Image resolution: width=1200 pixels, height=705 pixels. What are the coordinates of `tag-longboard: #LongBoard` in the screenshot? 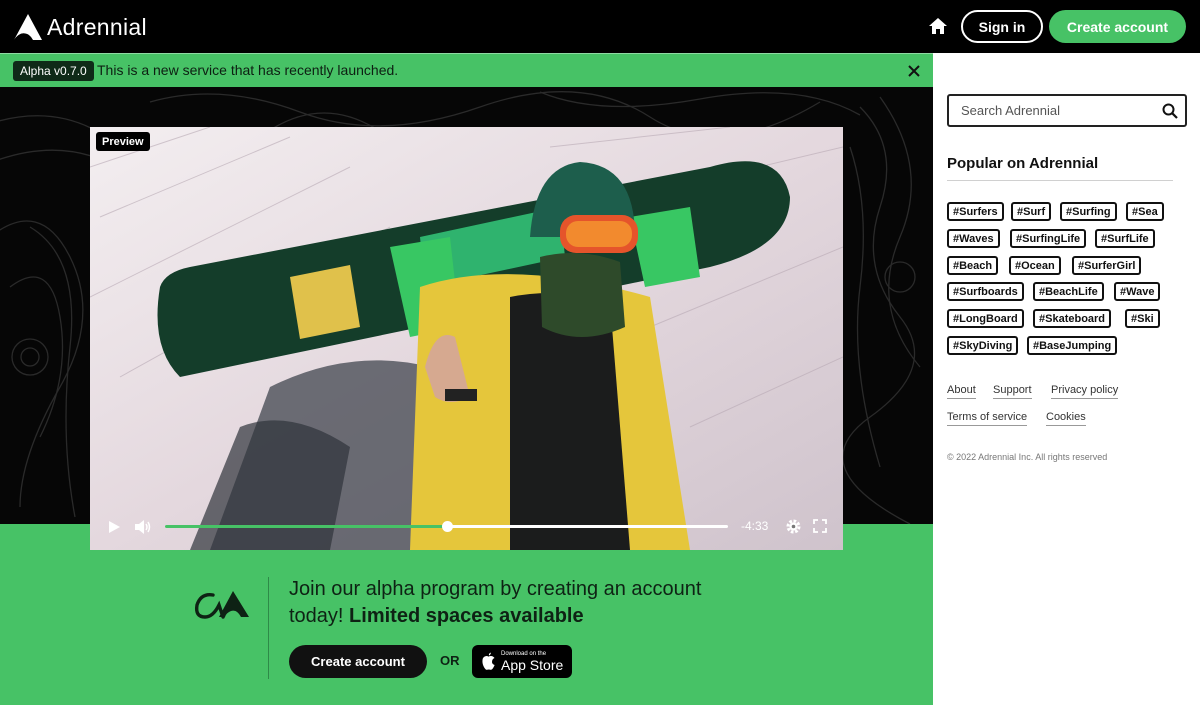 It's located at (985, 318).